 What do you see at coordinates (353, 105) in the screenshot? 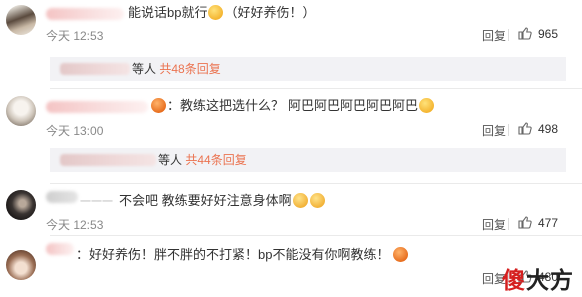
I see `comment-text-tail: 阿巴阿巴阿巴阿巴阿巴` at bounding box center [353, 105].